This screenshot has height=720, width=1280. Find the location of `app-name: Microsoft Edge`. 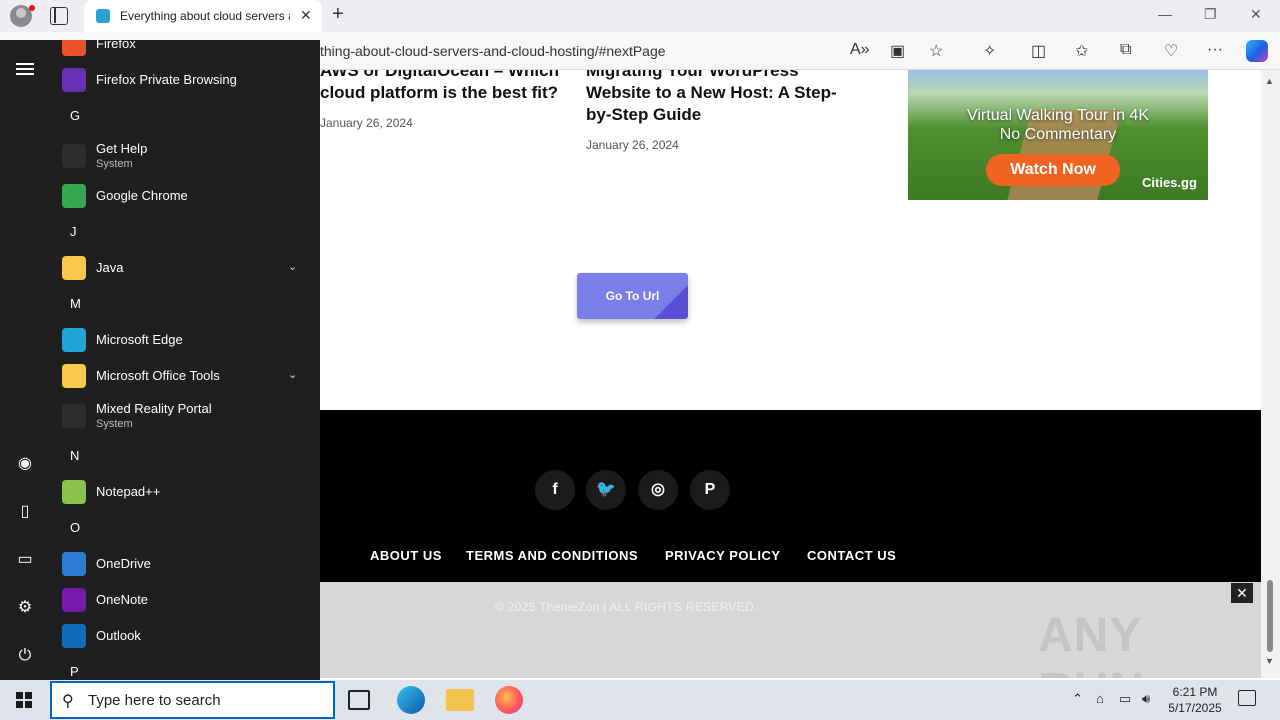

app-name: Microsoft Edge is located at coordinates (139, 339).